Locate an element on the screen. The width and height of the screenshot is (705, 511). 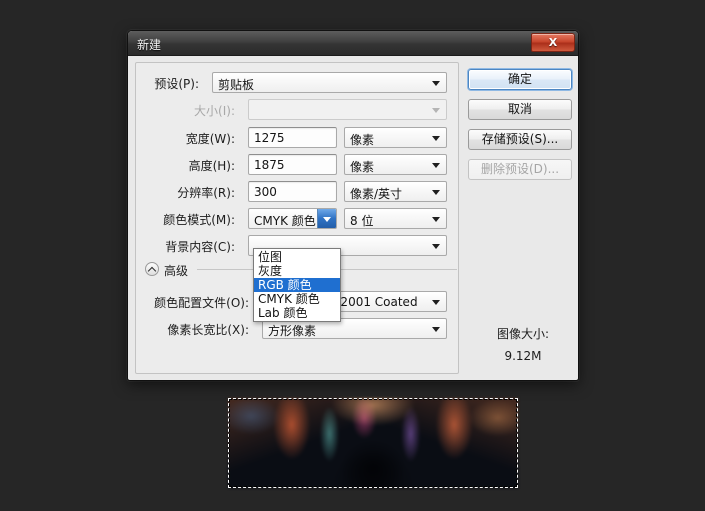
cancel-button: 取消 is located at coordinates (520, 109).